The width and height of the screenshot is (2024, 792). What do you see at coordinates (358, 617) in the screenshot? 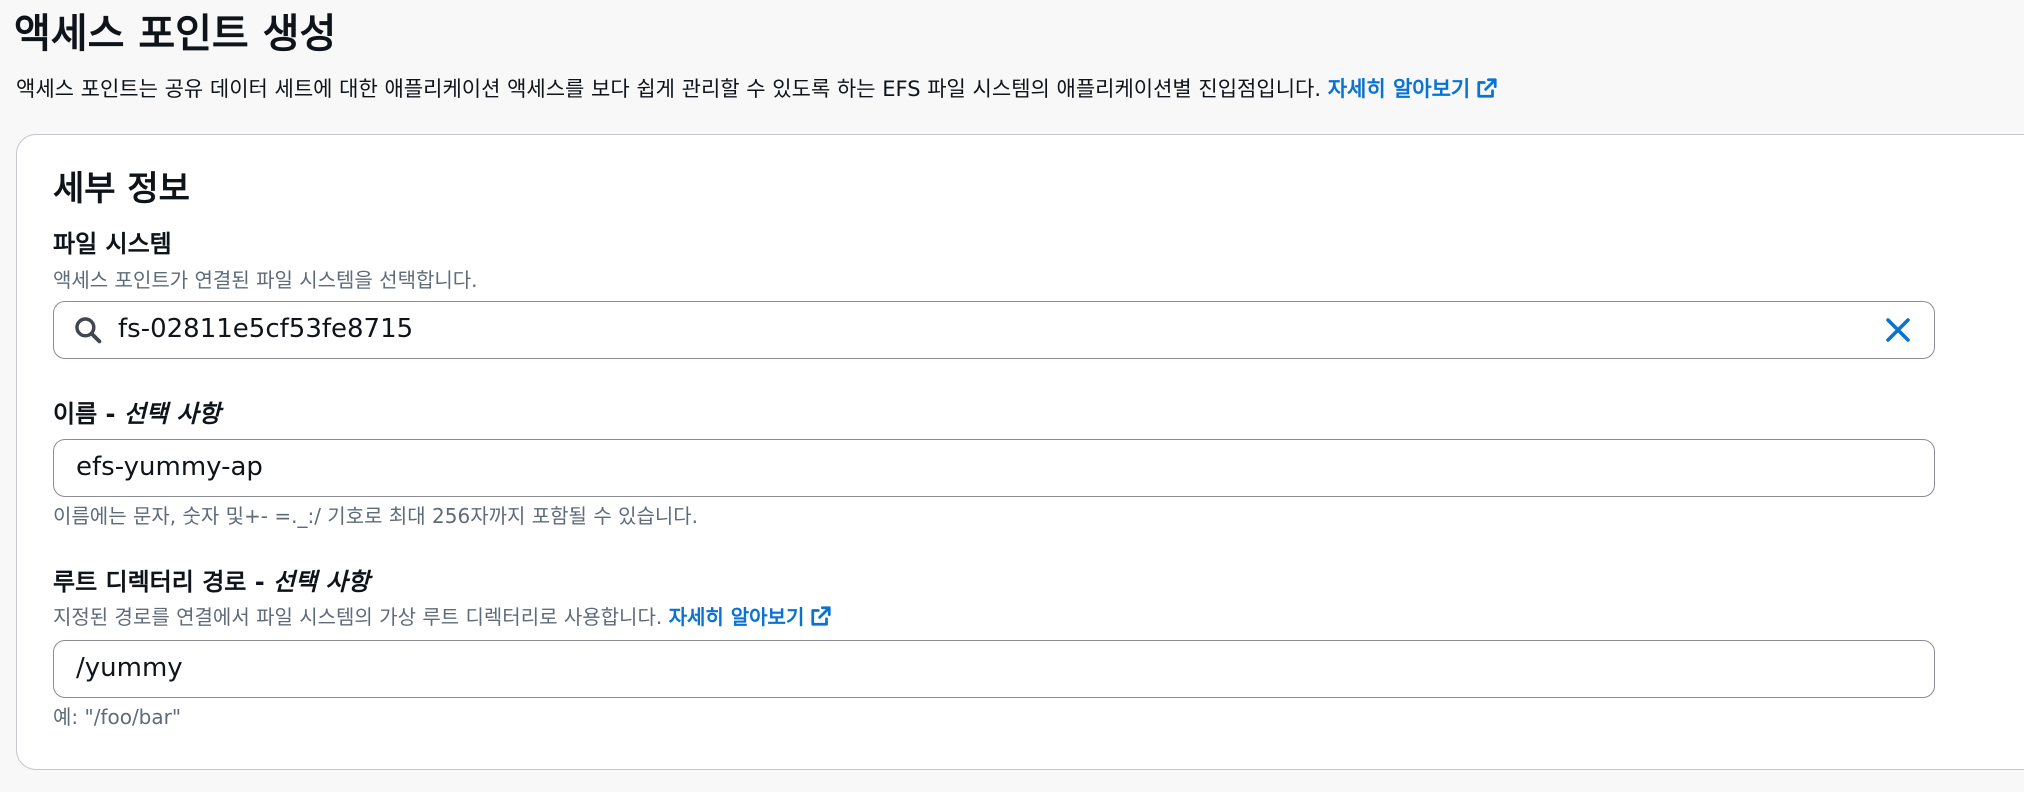
I see `root-path-hint-text: 지정된 경로를 연결에서 파일 시스템의 가상 루트 디렉터리로 사용합니다.` at bounding box center [358, 617].